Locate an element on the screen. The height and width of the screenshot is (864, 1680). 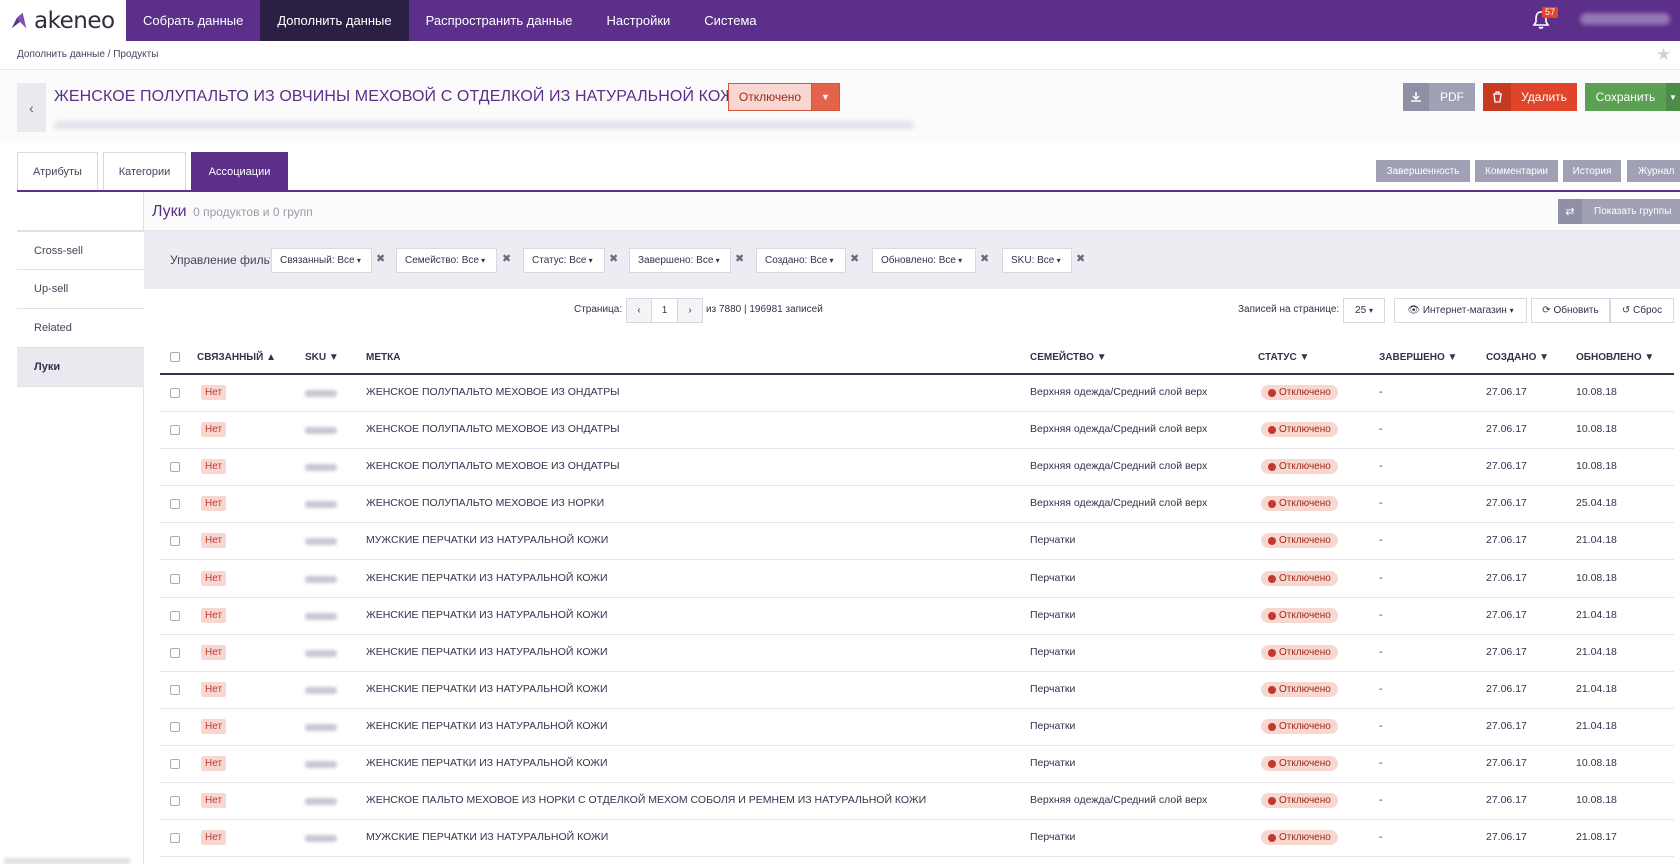
tab-associations: Ассоциации is located at coordinates (239, 171).